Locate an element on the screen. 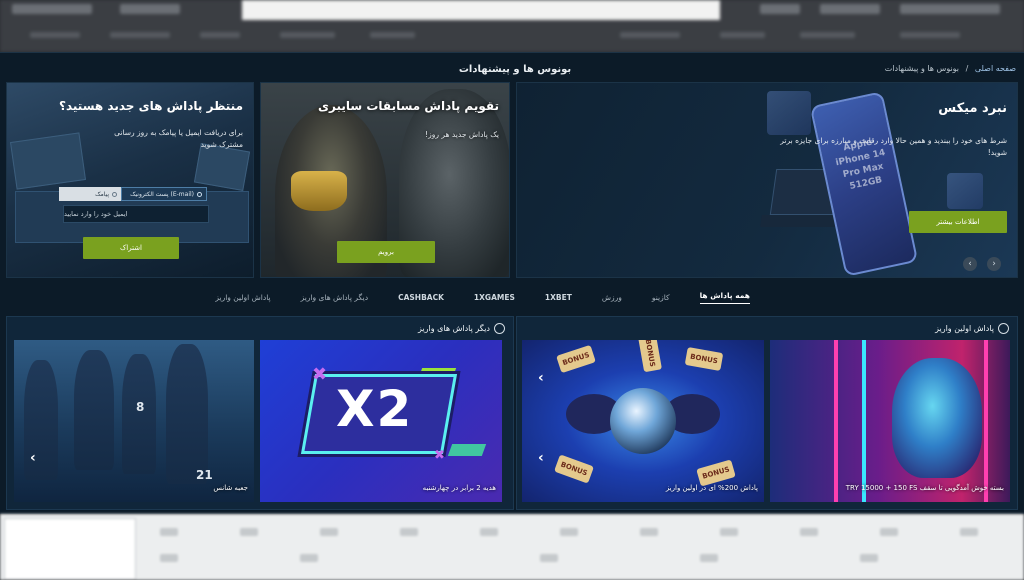 The height and width of the screenshot is (580, 1024). sms-option-label: پیامک is located at coordinates (102, 194).